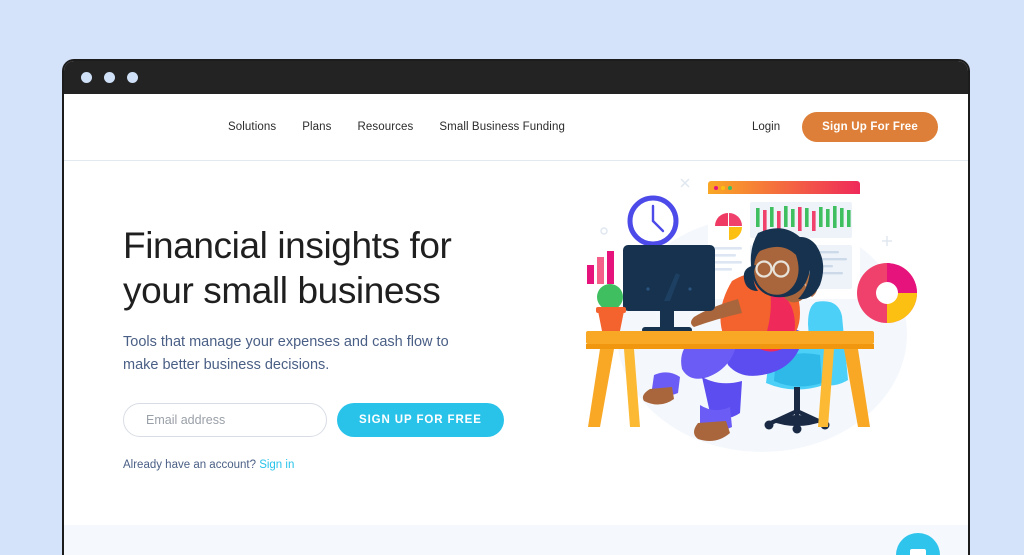 The image size is (1024, 555). I want to click on login-link: Login, so click(766, 127).